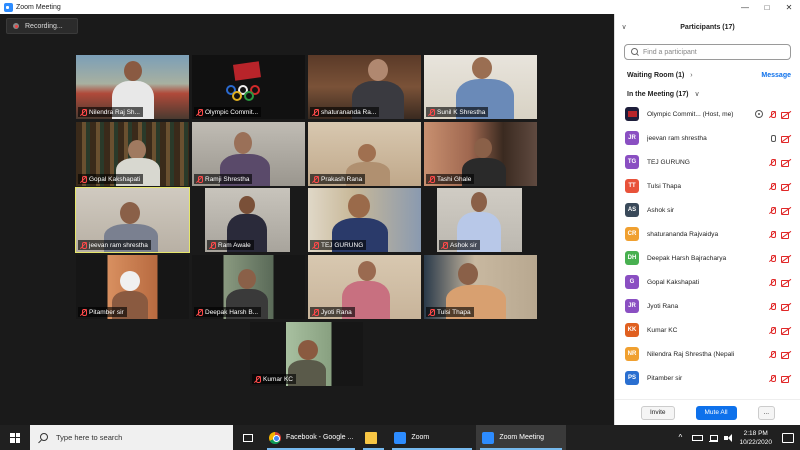 This screenshot has width=800, height=450. Describe the element at coordinates (707, 210) in the screenshot. I see `participant-row: AS Ashok sir` at that location.